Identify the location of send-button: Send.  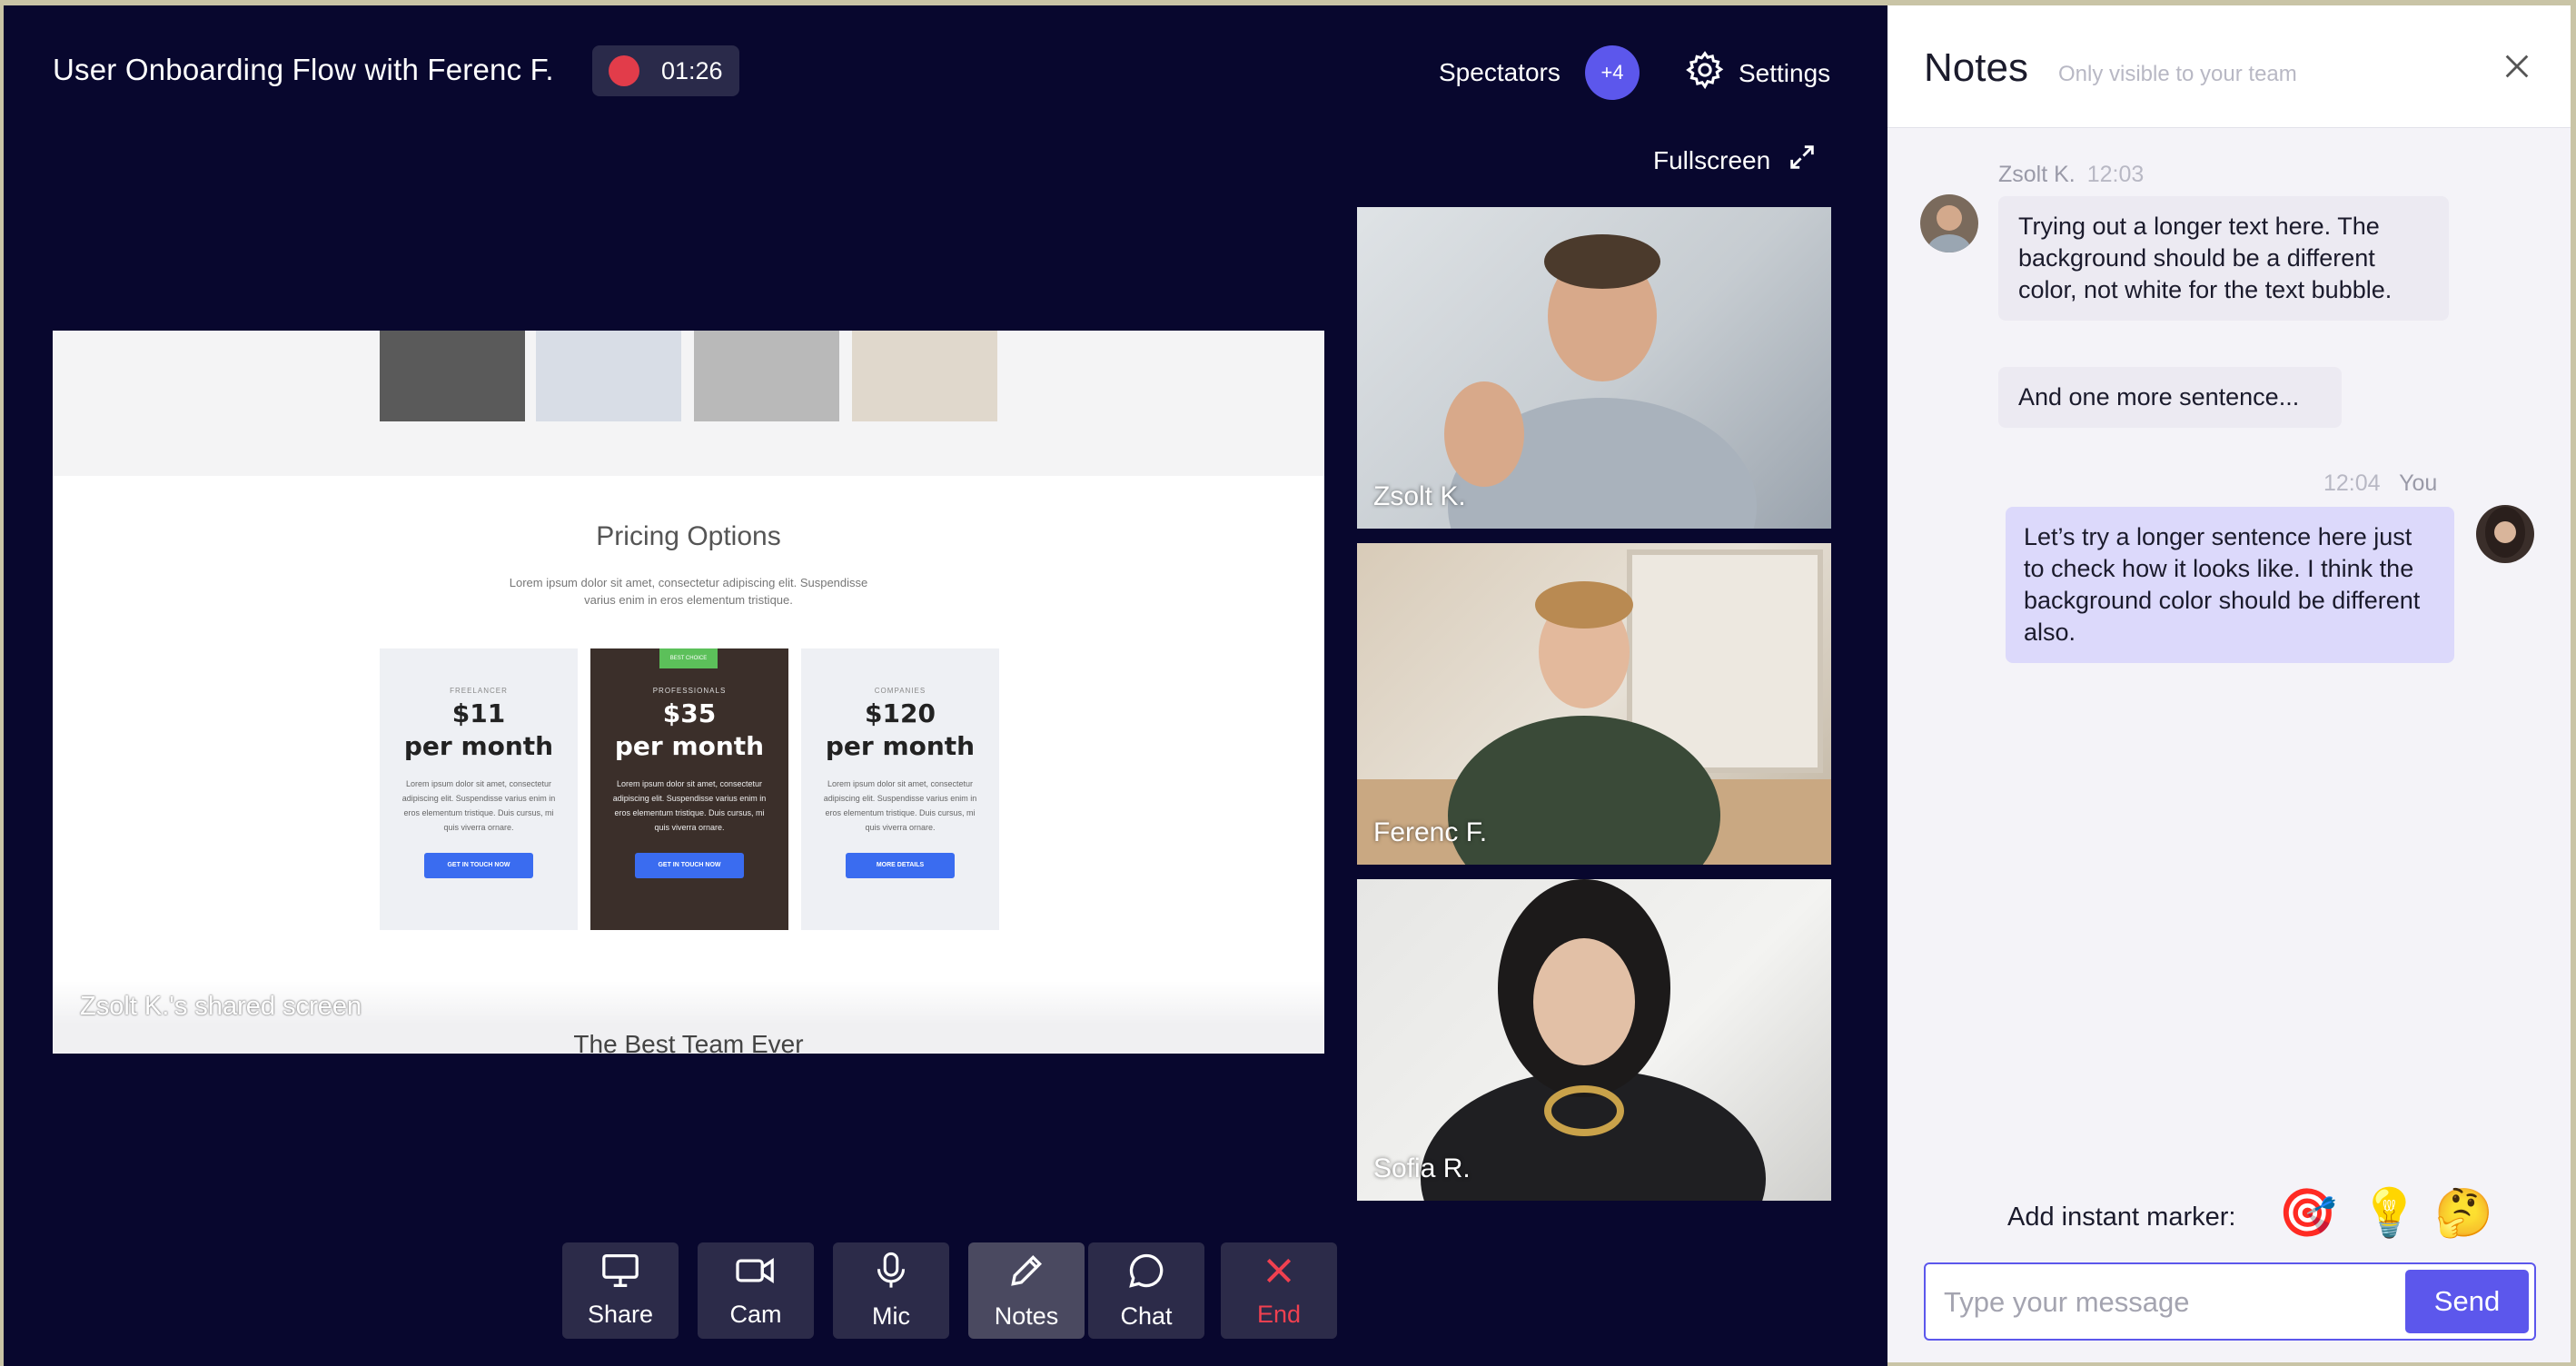
(2467, 1301).